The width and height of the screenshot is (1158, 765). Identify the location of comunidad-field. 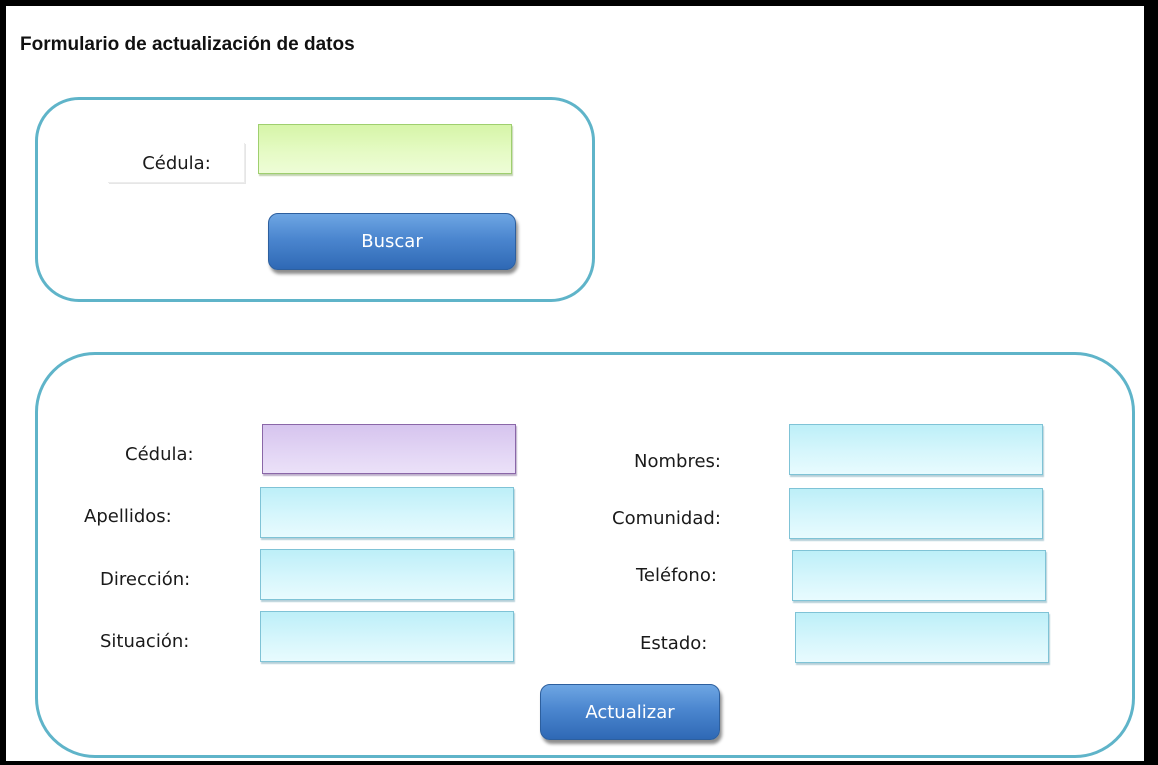
(916, 513).